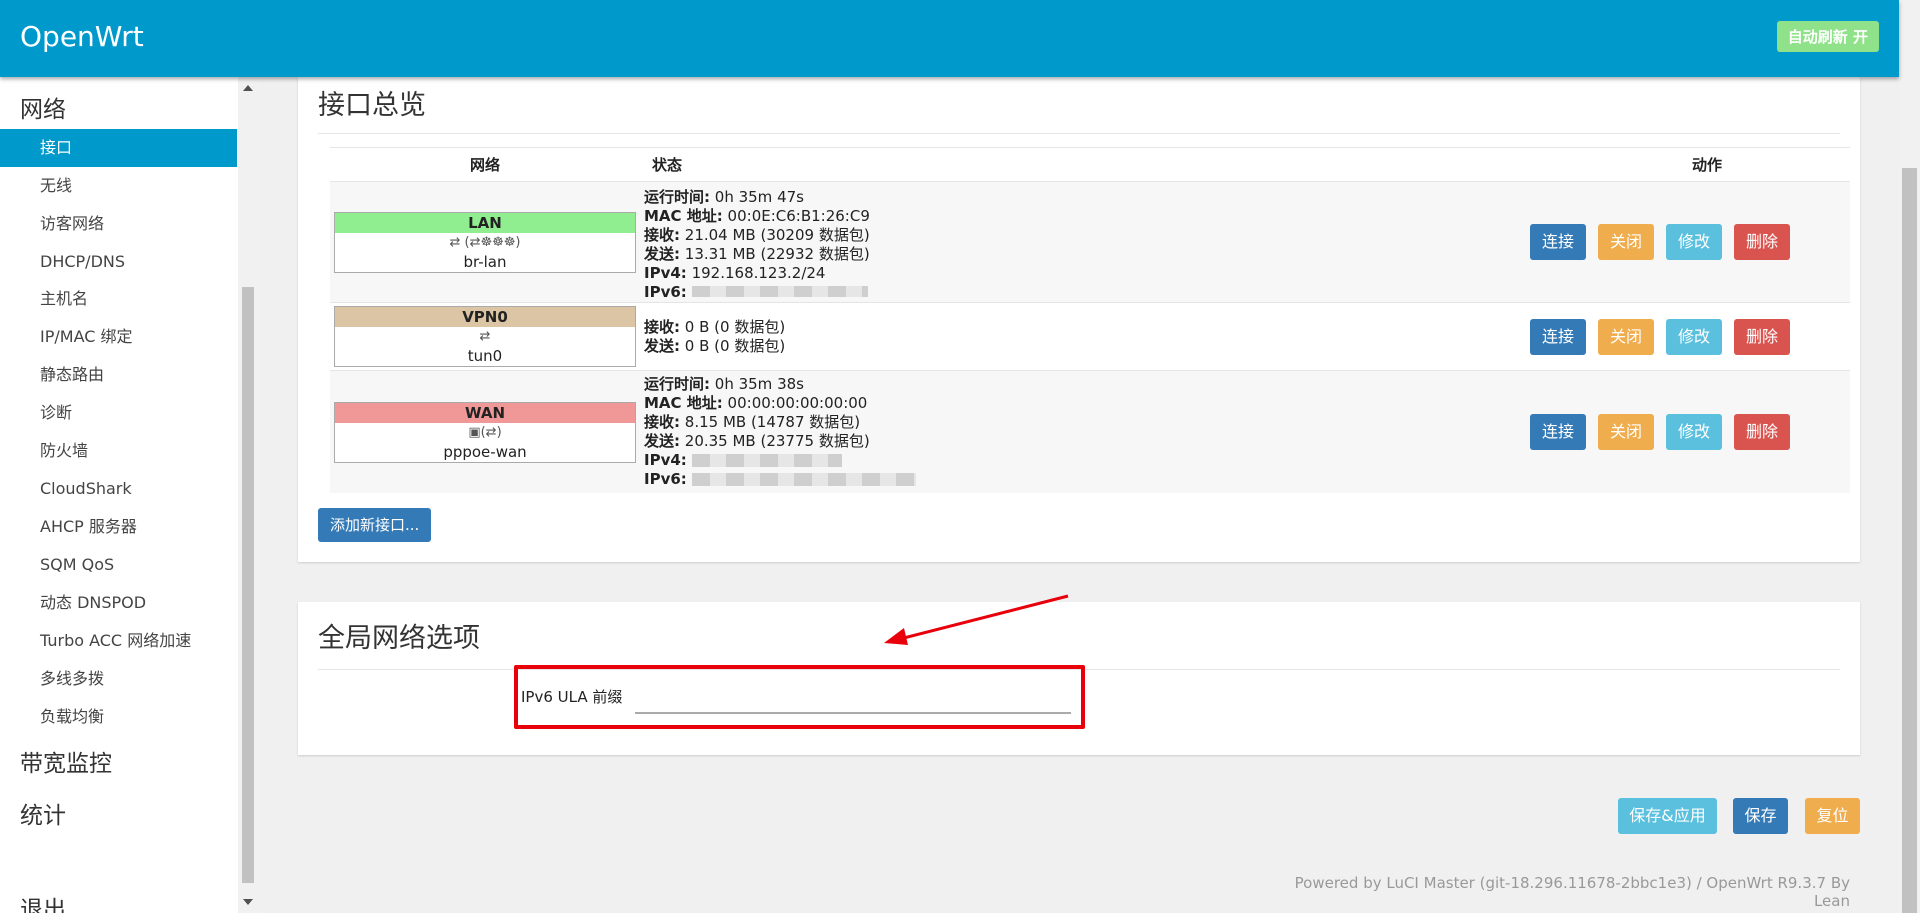 This screenshot has height=913, width=1920. I want to click on status-cell: 接收: 0 B (0 数据包) 发送: 0 B (0 数据包), so click(1045, 336).